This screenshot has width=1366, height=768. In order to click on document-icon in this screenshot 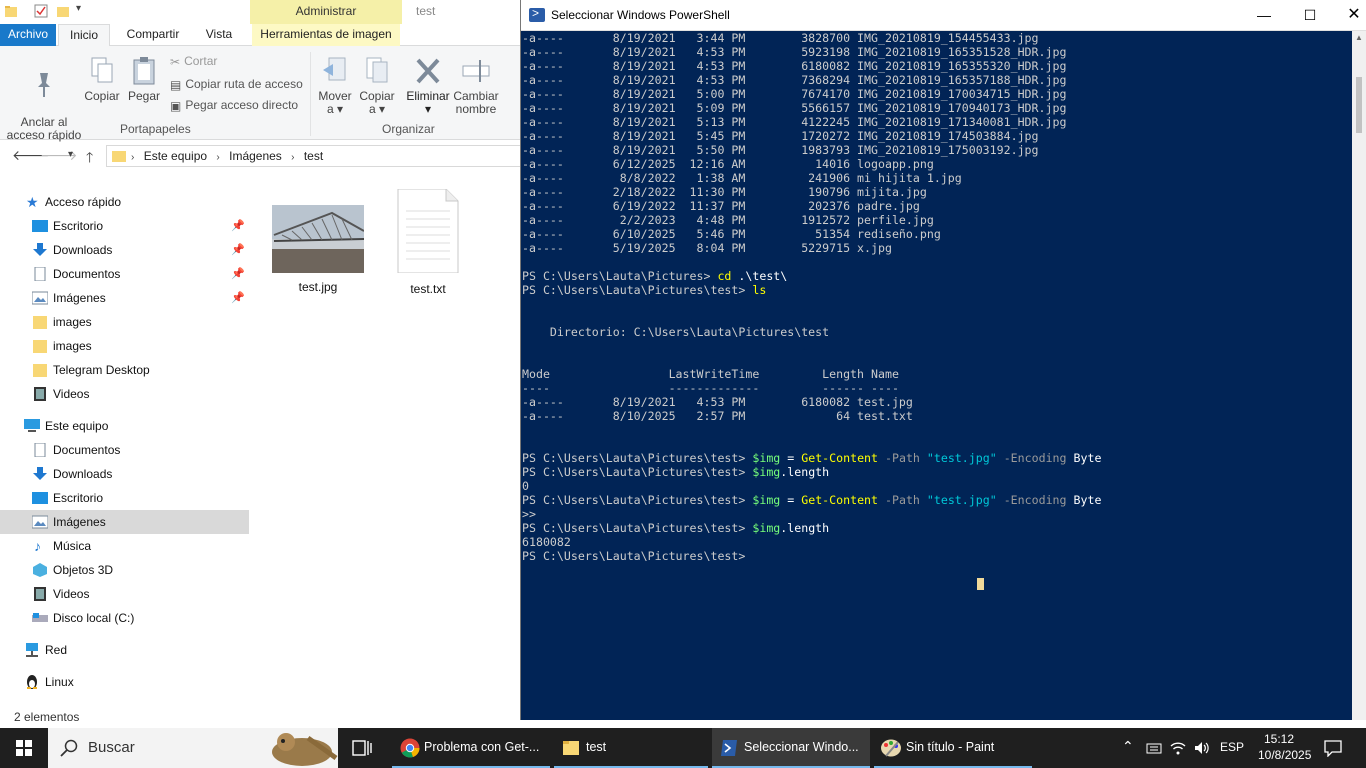, I will do `click(40, 274)`.